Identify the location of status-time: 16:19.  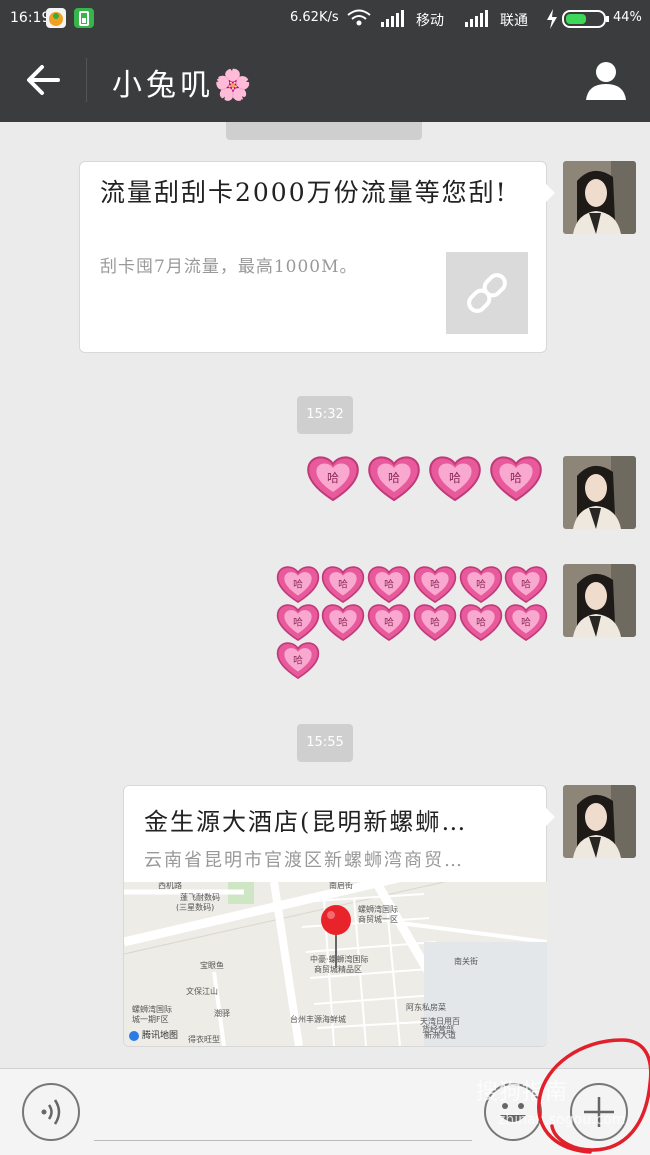
(30, 18).